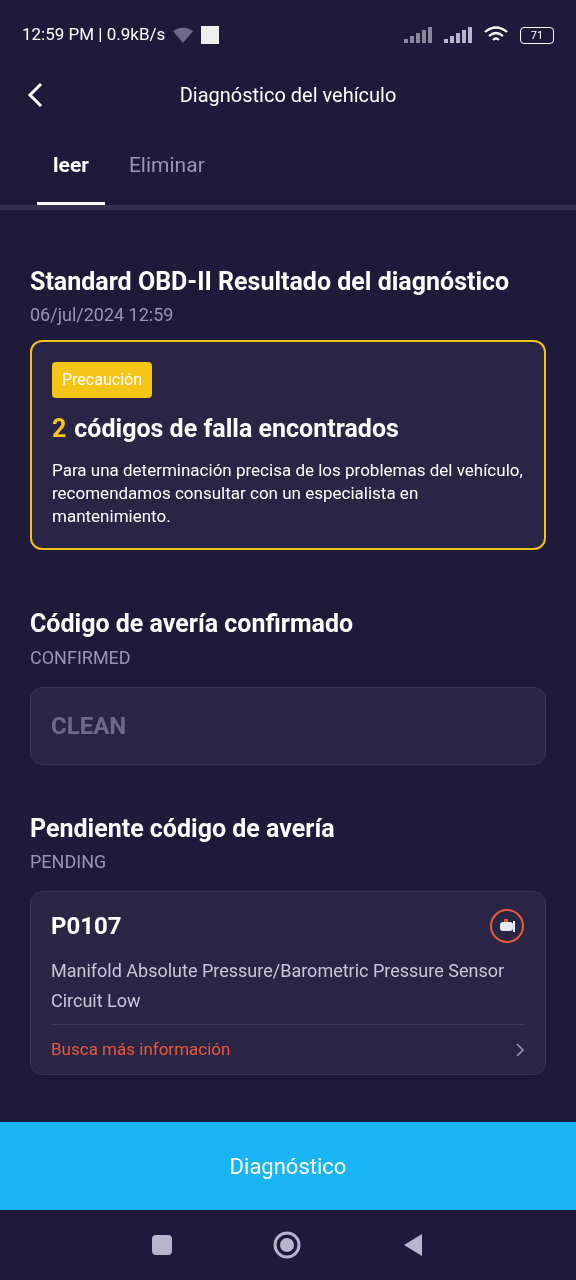  I want to click on caution-badge: Precaución, so click(102, 379).